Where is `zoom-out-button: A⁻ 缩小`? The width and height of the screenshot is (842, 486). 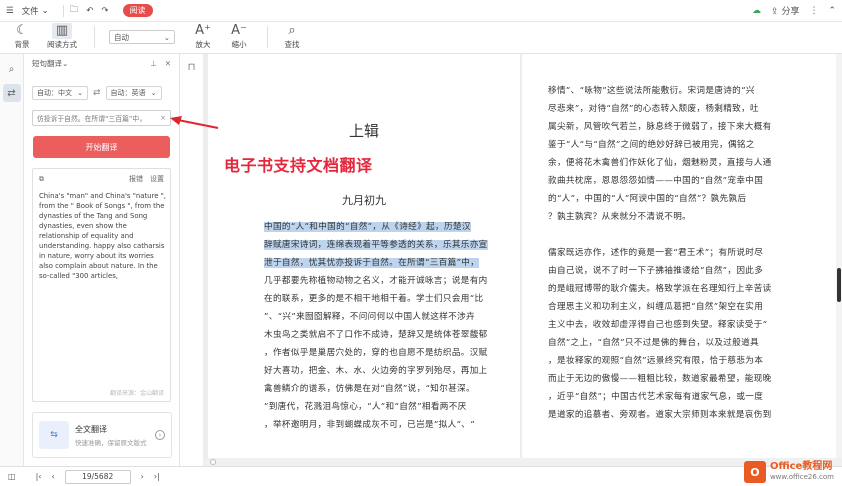 zoom-out-button: A⁻ 缩小 is located at coordinates (239, 36).